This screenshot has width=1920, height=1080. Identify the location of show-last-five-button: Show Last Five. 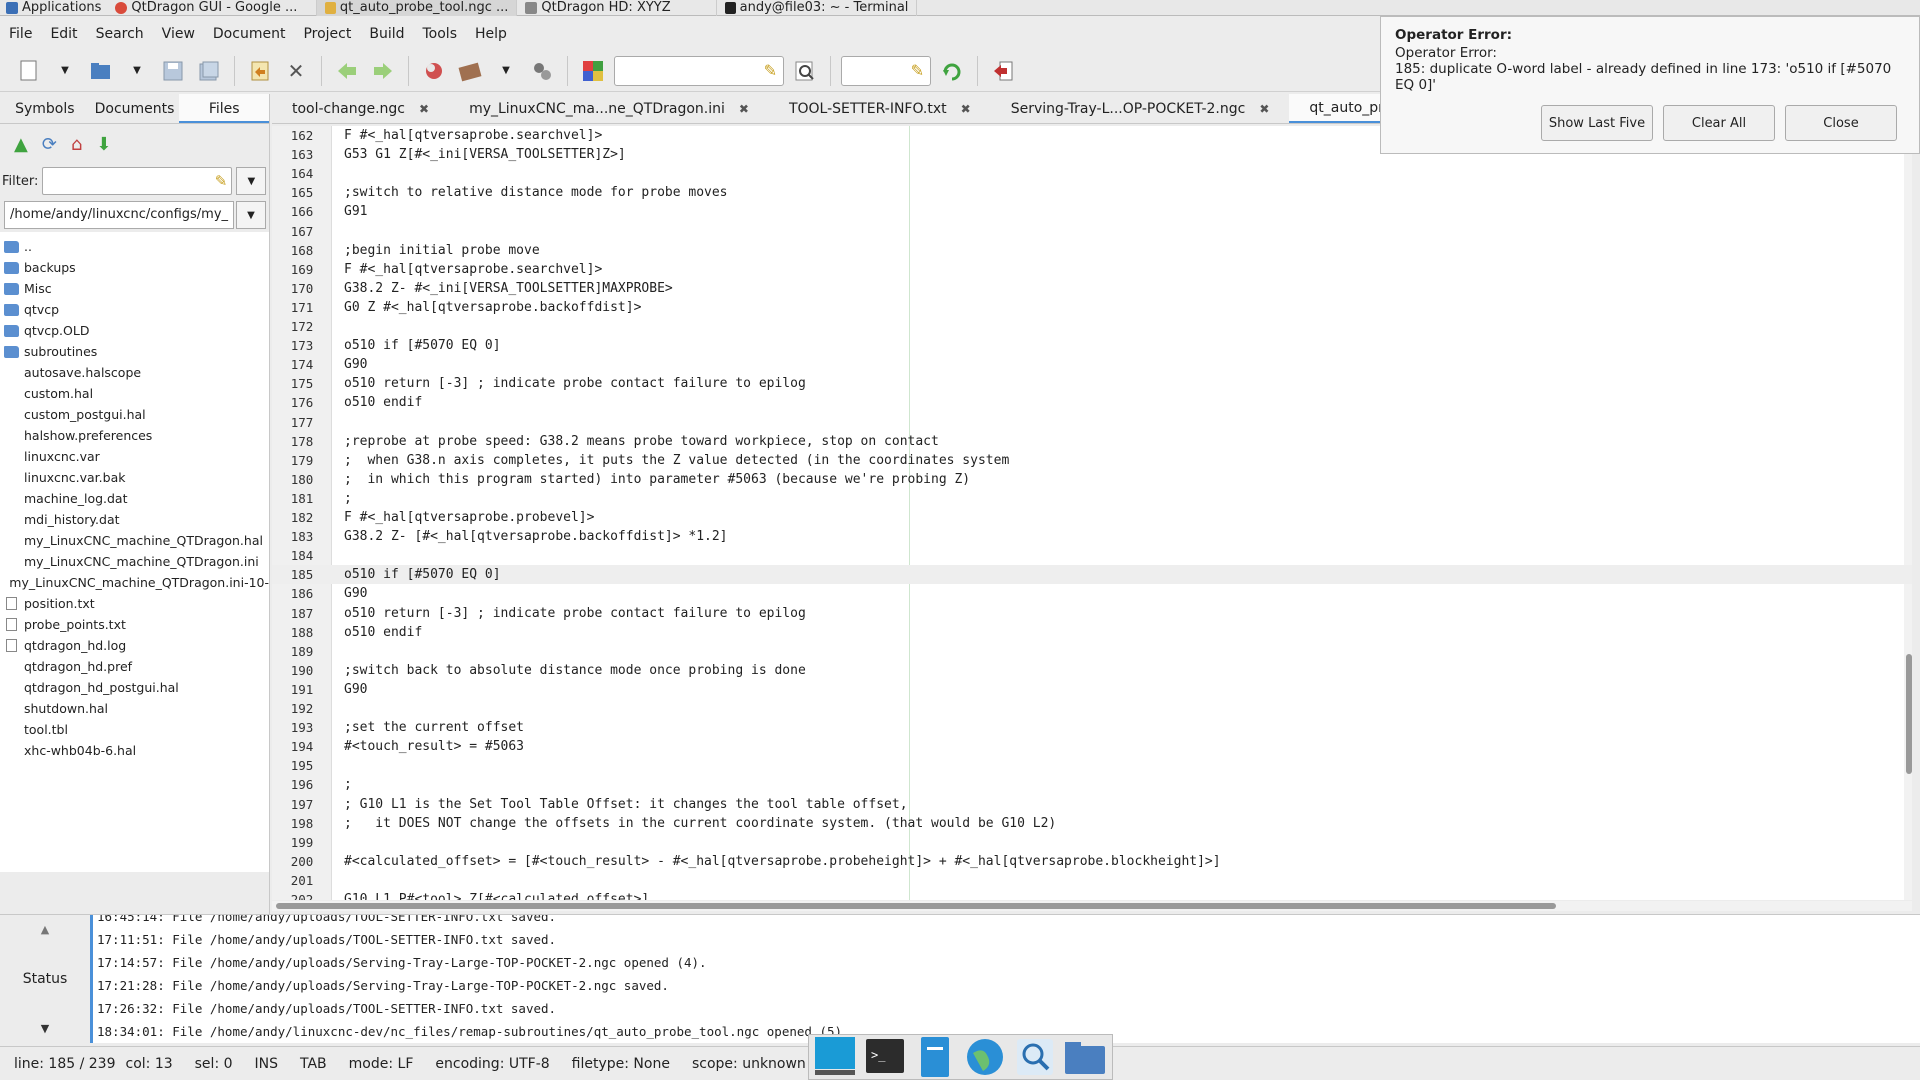
(1597, 123).